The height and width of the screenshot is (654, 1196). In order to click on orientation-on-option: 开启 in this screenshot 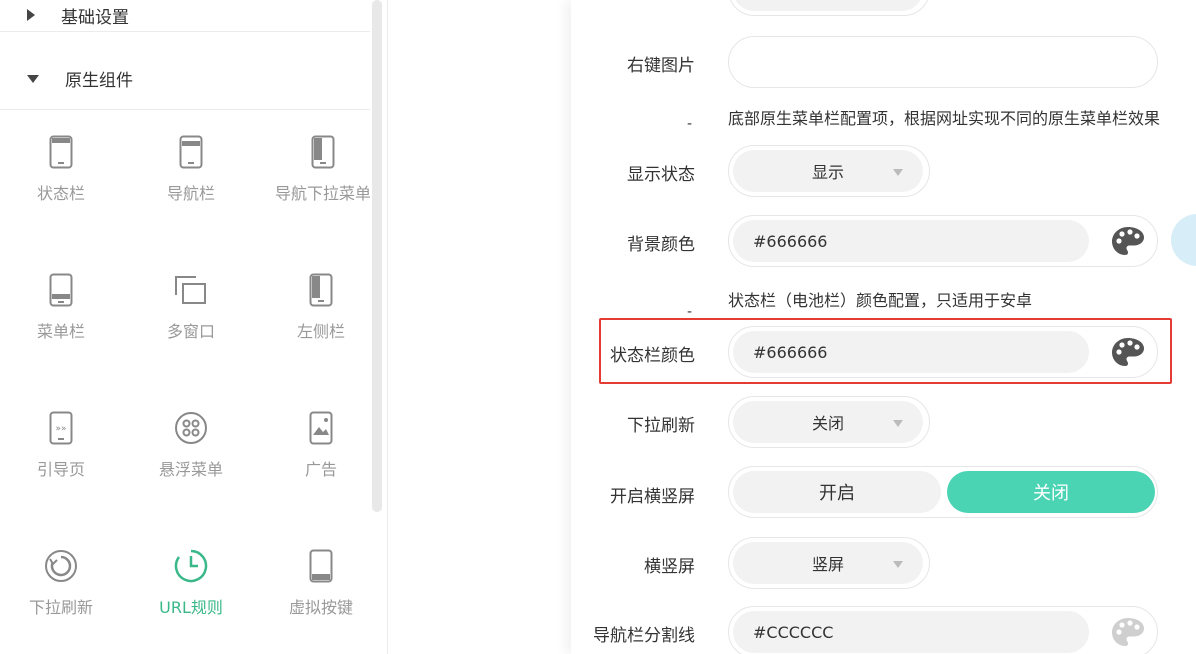, I will do `click(837, 492)`.